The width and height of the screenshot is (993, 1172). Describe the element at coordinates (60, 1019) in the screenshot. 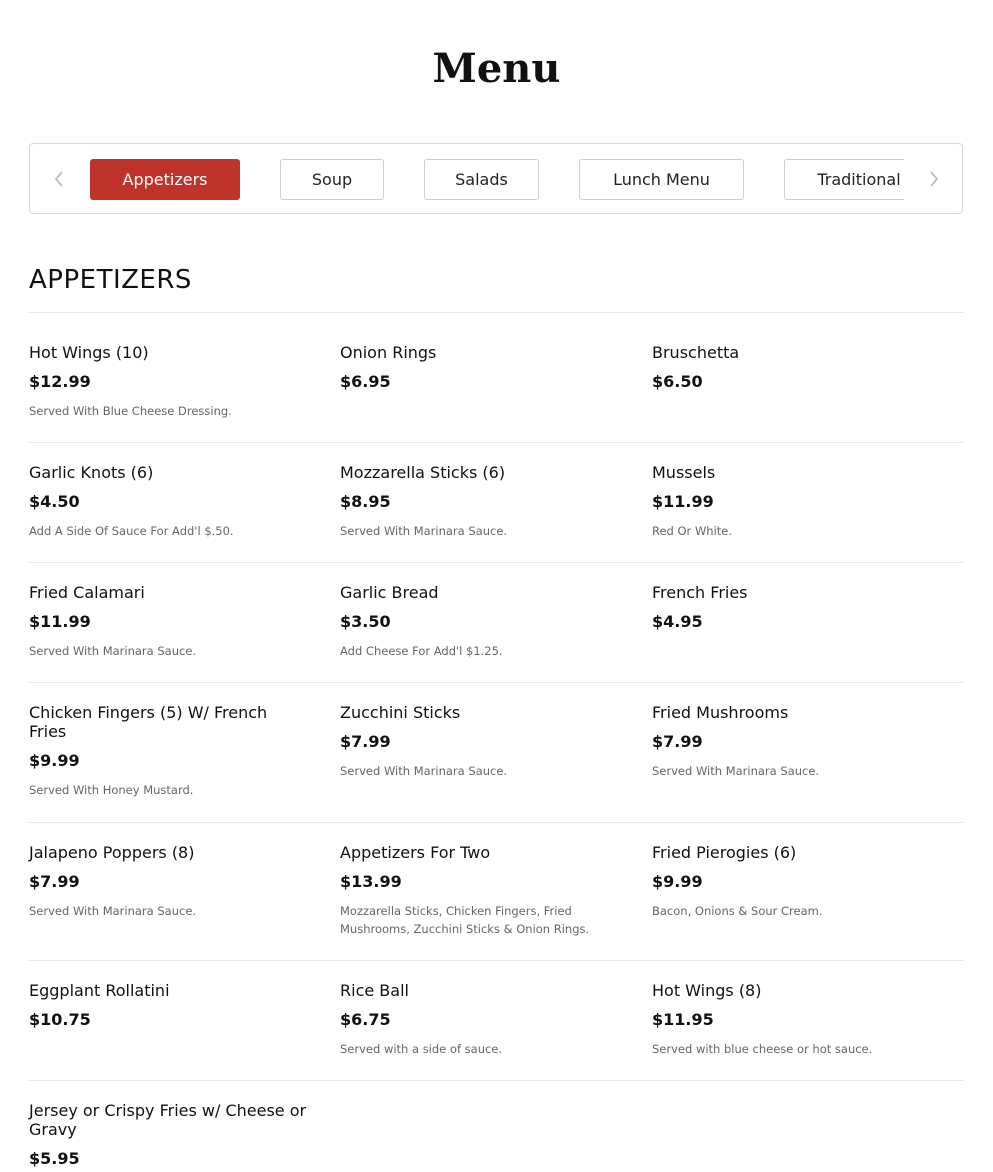

I see `item-price: $10.75` at that location.